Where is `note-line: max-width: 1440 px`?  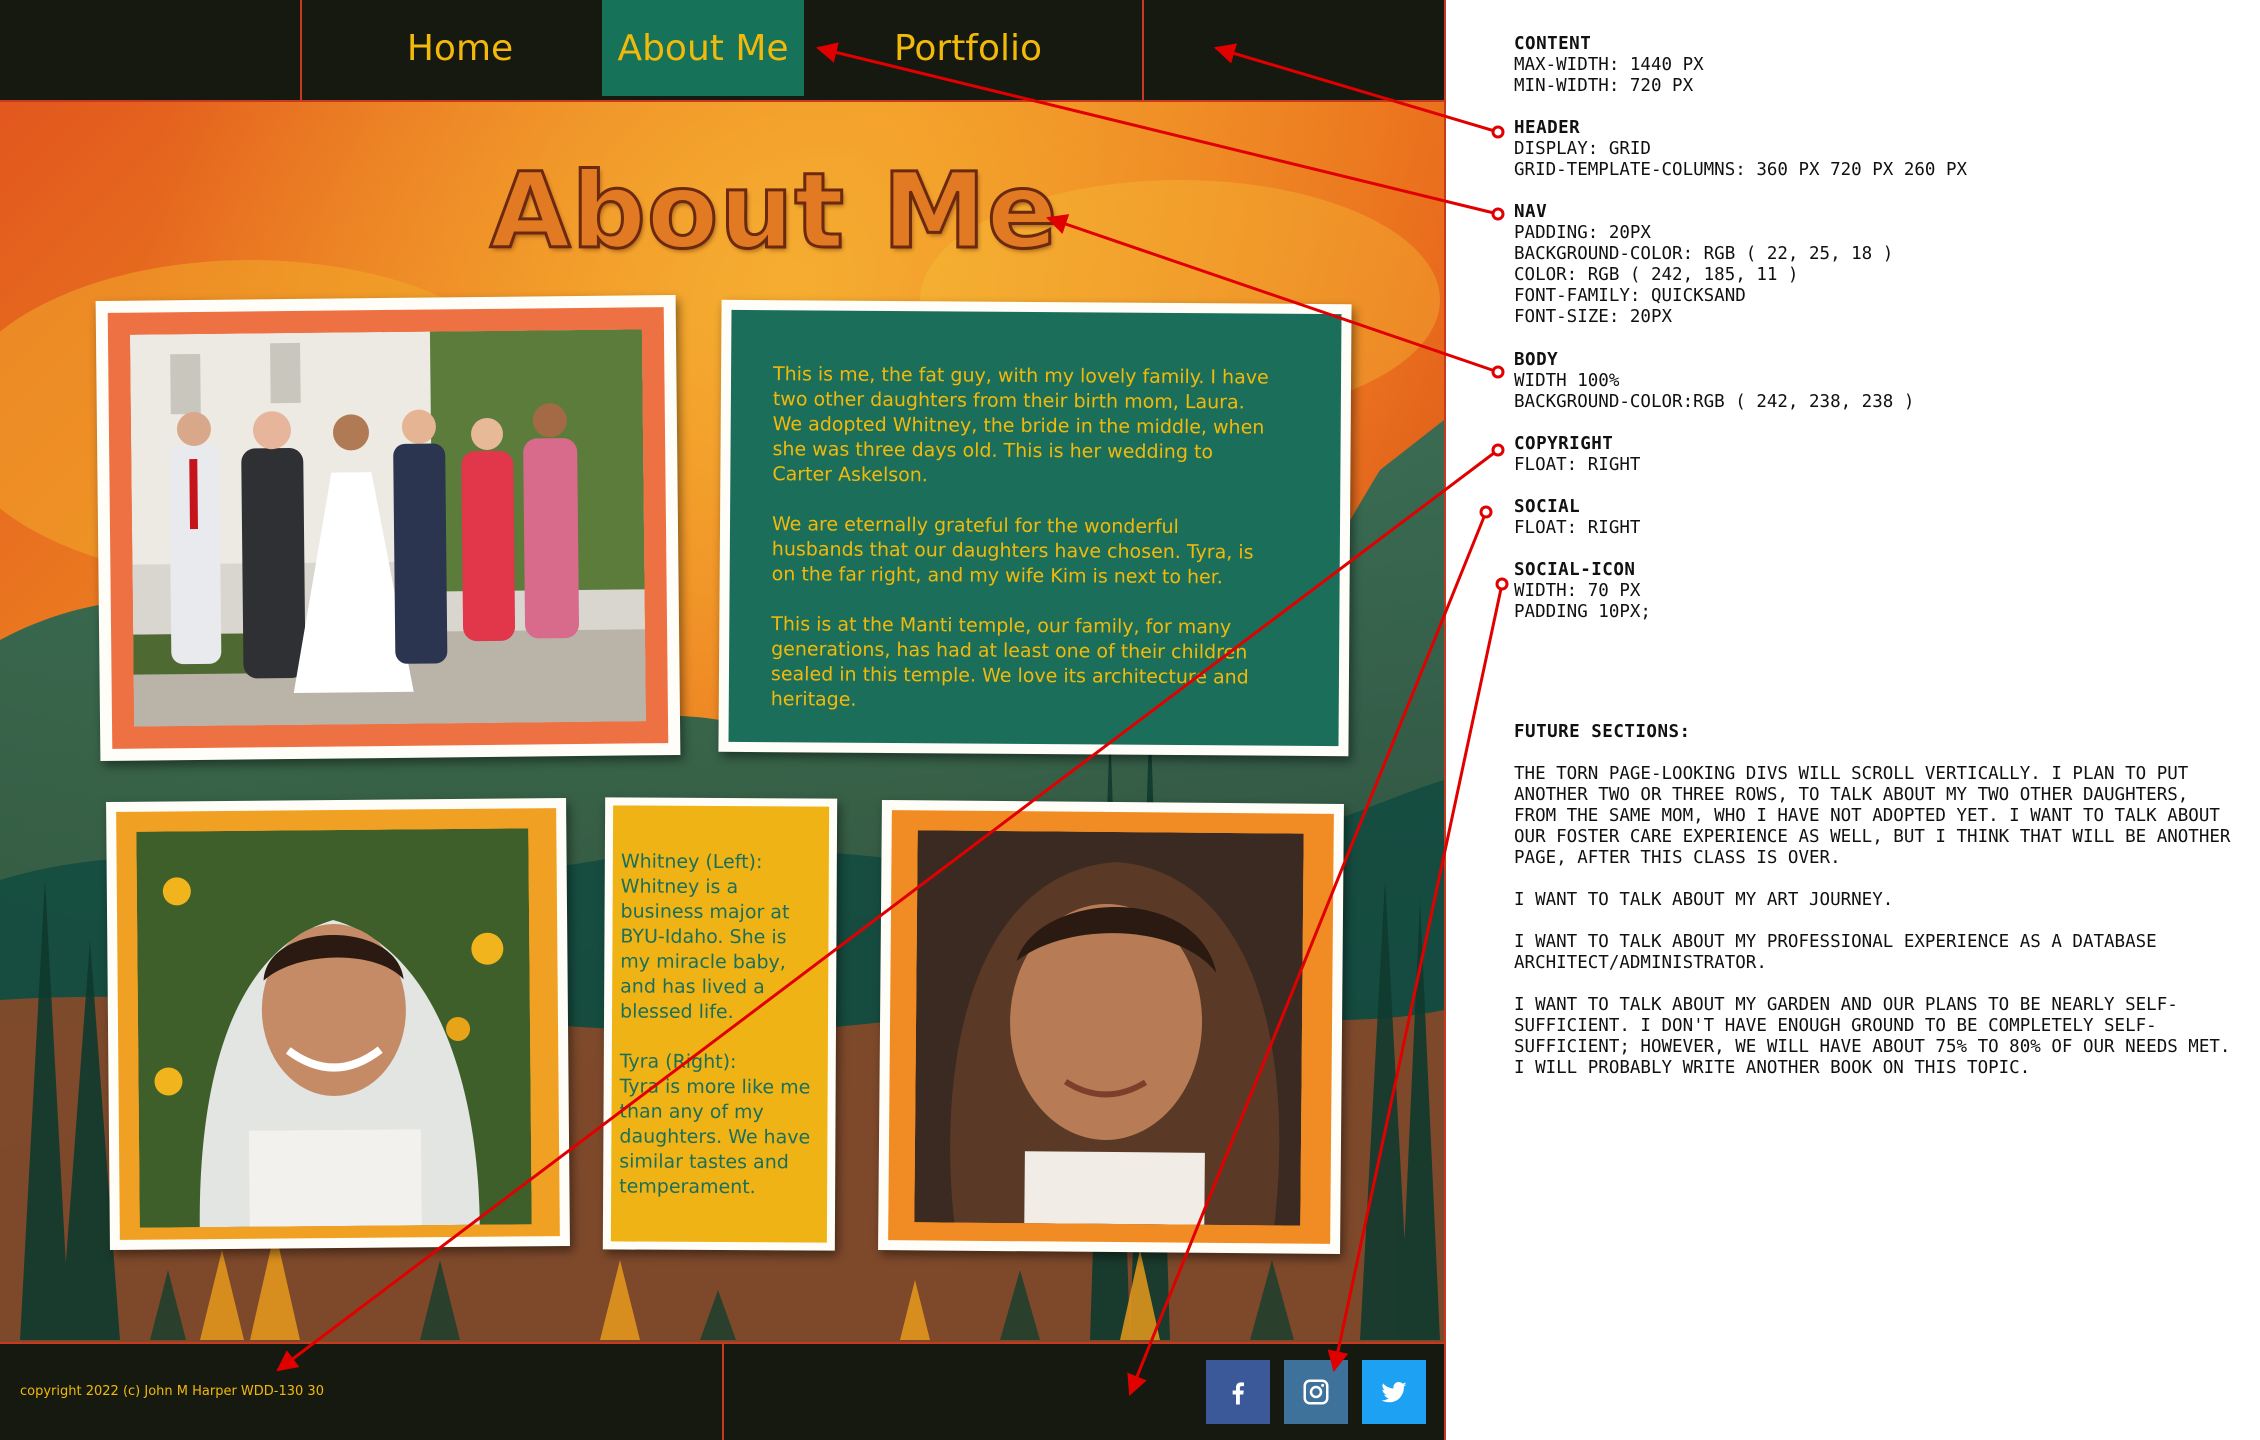 note-line: max-width: 1440 px is located at coordinates (1609, 65).